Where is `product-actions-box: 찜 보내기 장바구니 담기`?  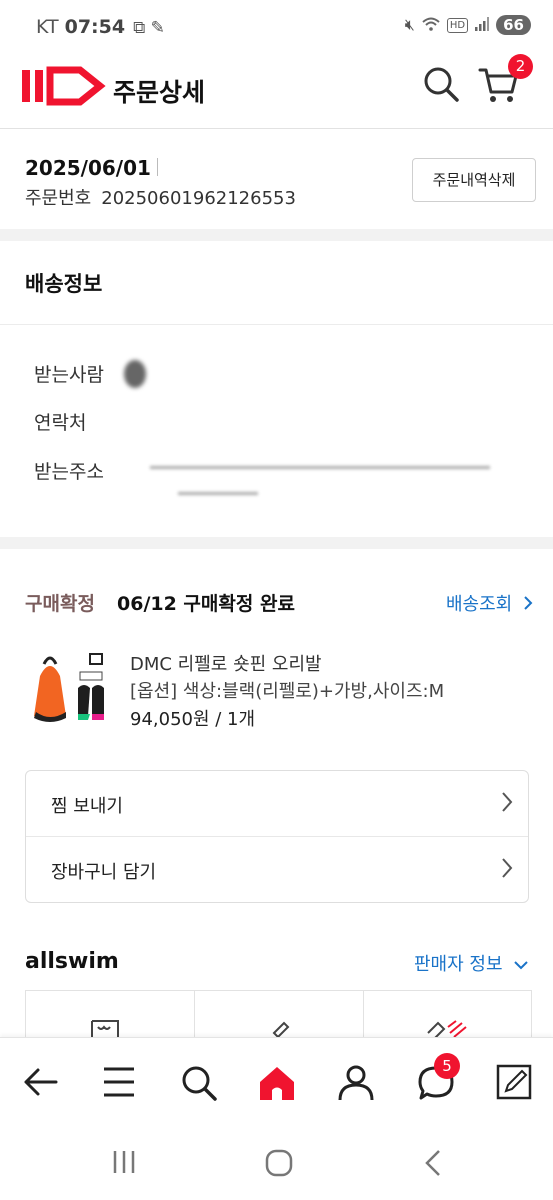 product-actions-box: 찜 보내기 장바구니 담기 is located at coordinates (277, 836).